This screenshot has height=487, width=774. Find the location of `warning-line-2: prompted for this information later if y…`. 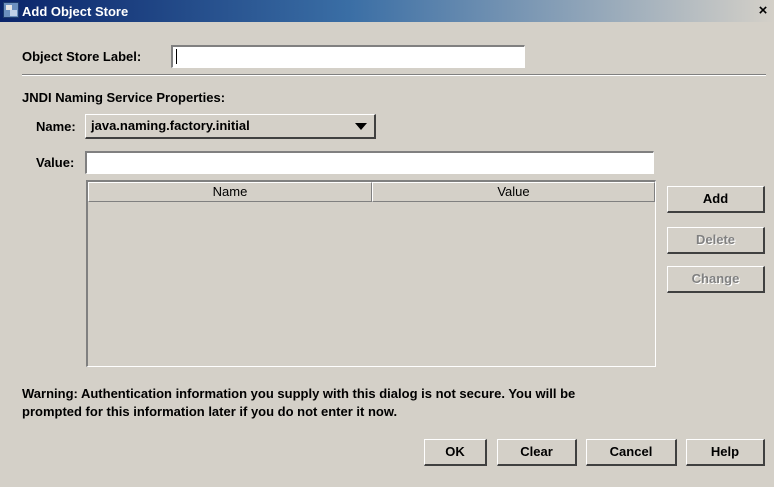

warning-line-2: prompted for this information later if y… is located at coordinates (210, 411).